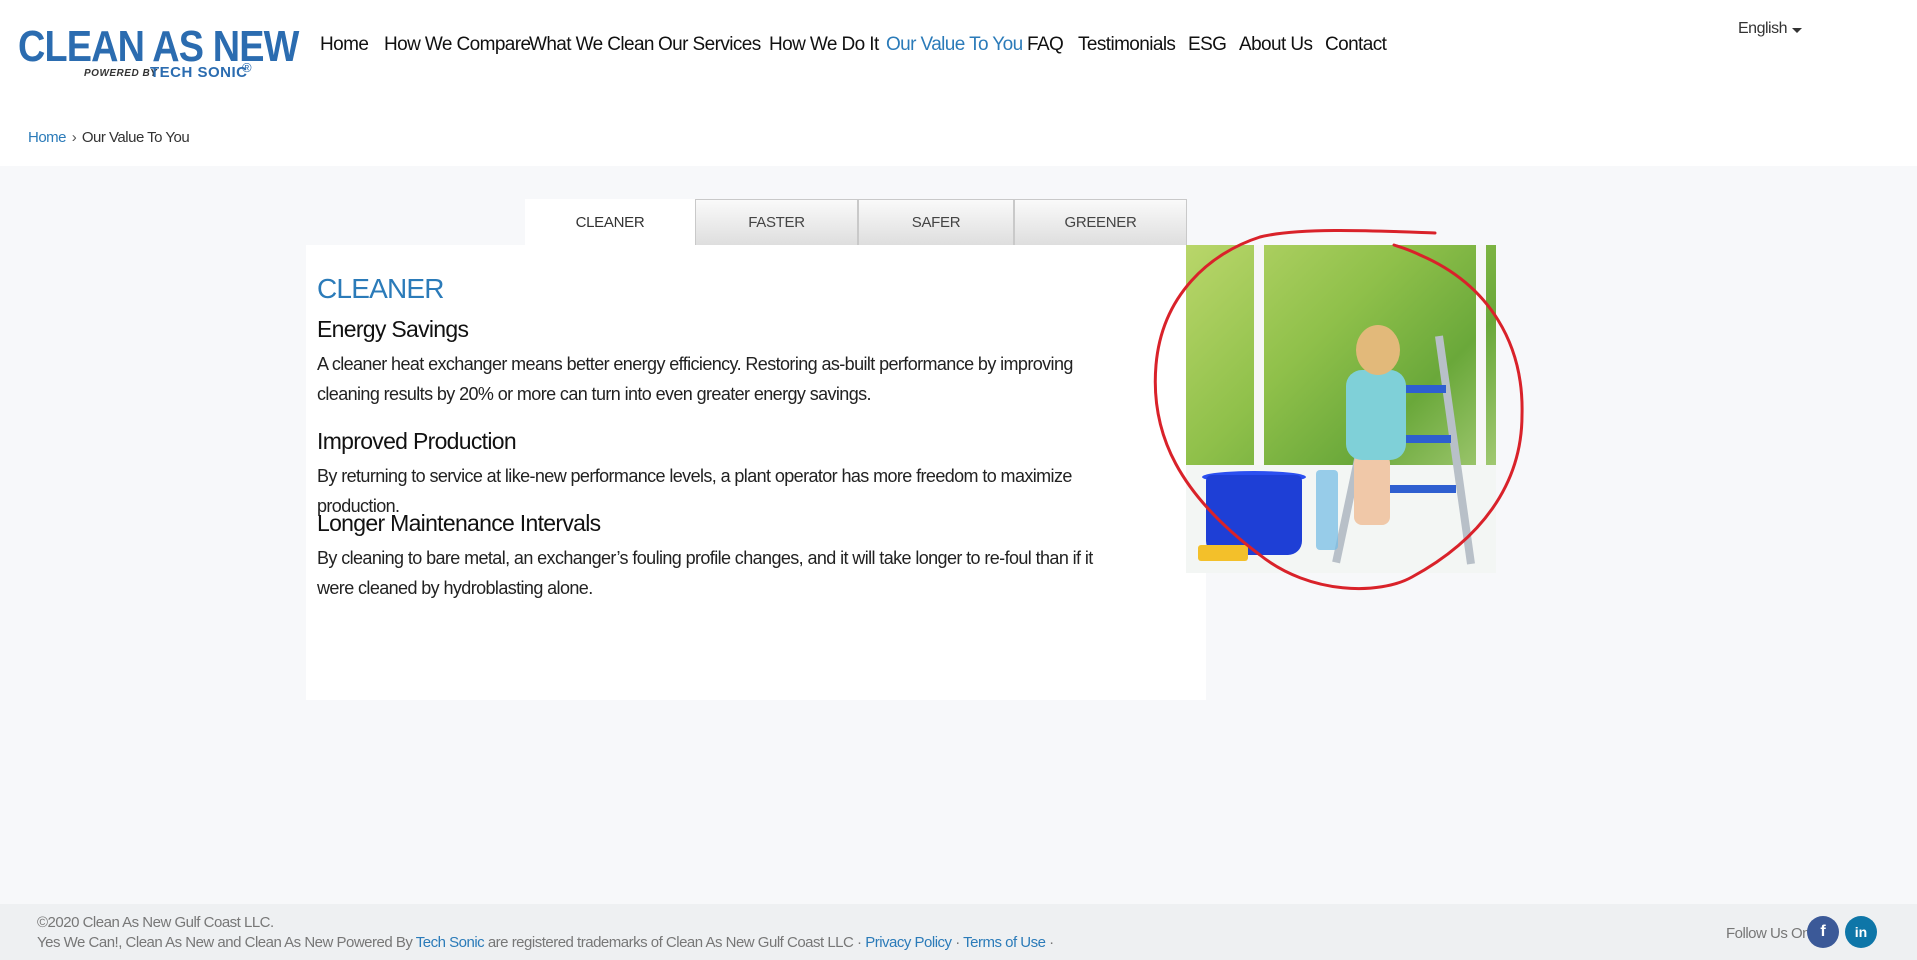  What do you see at coordinates (1341, 409) in the screenshot?
I see `child-cleaning-photo` at bounding box center [1341, 409].